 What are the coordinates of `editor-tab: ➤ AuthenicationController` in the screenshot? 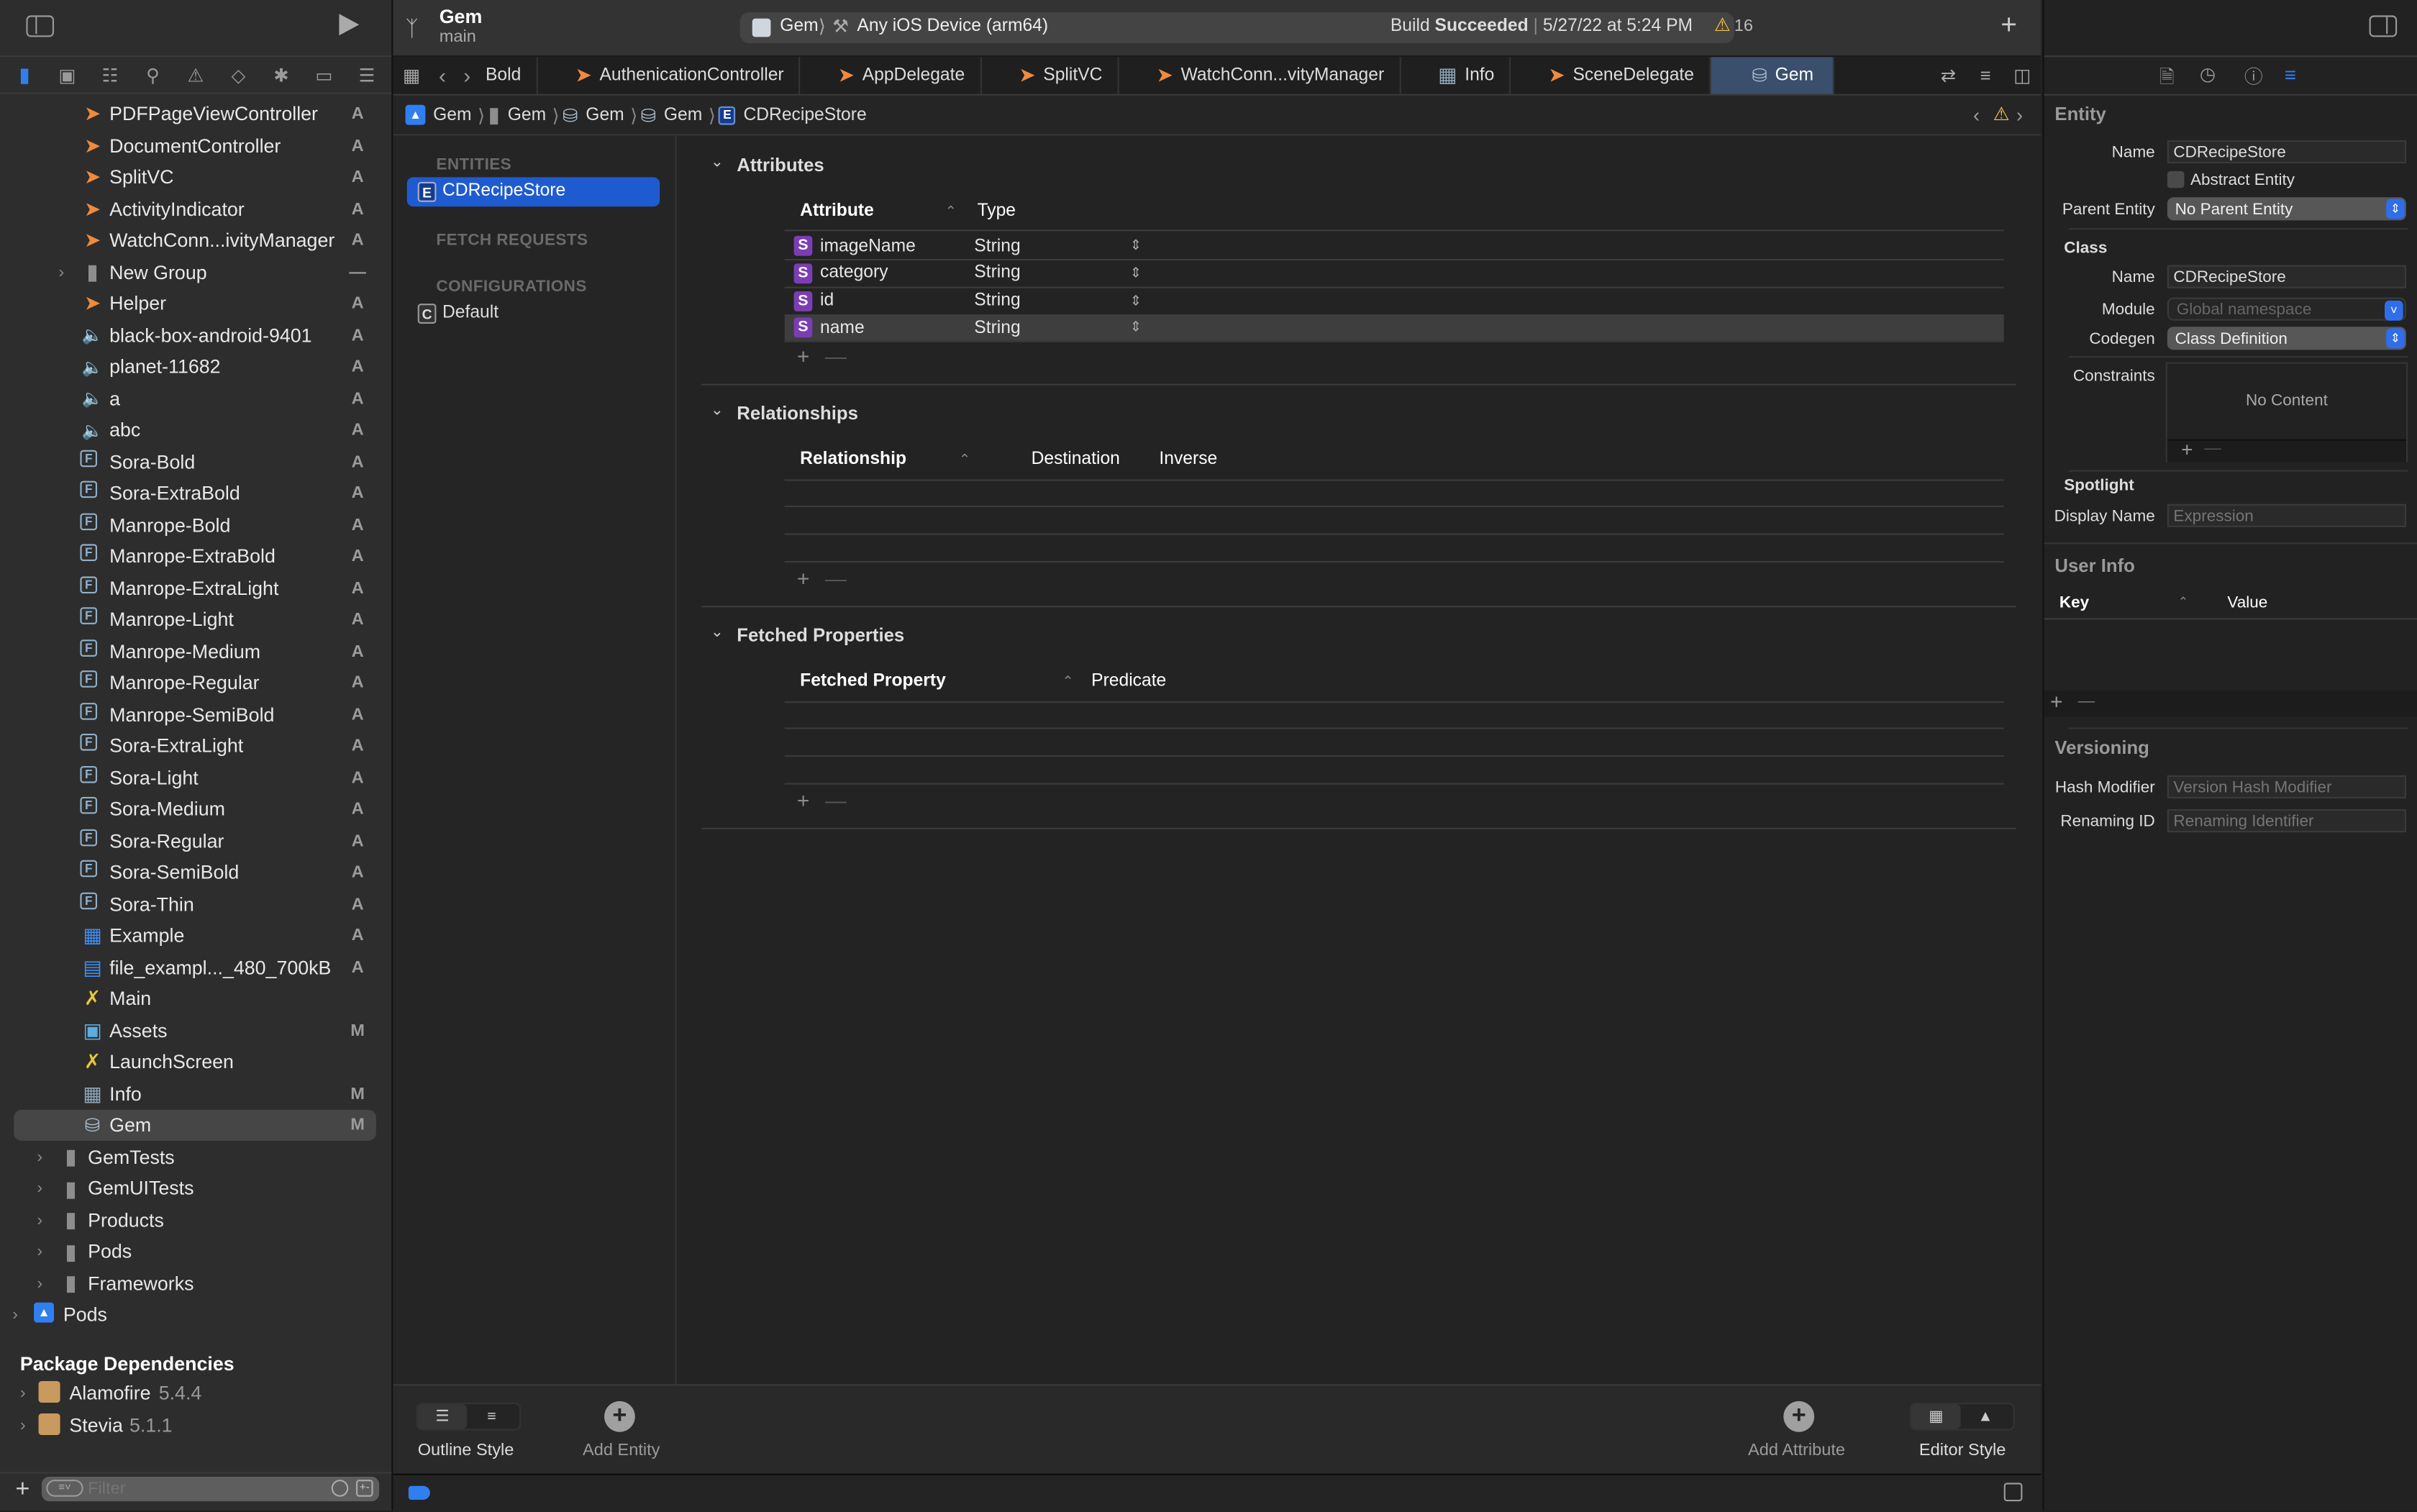 It's located at (670, 75).